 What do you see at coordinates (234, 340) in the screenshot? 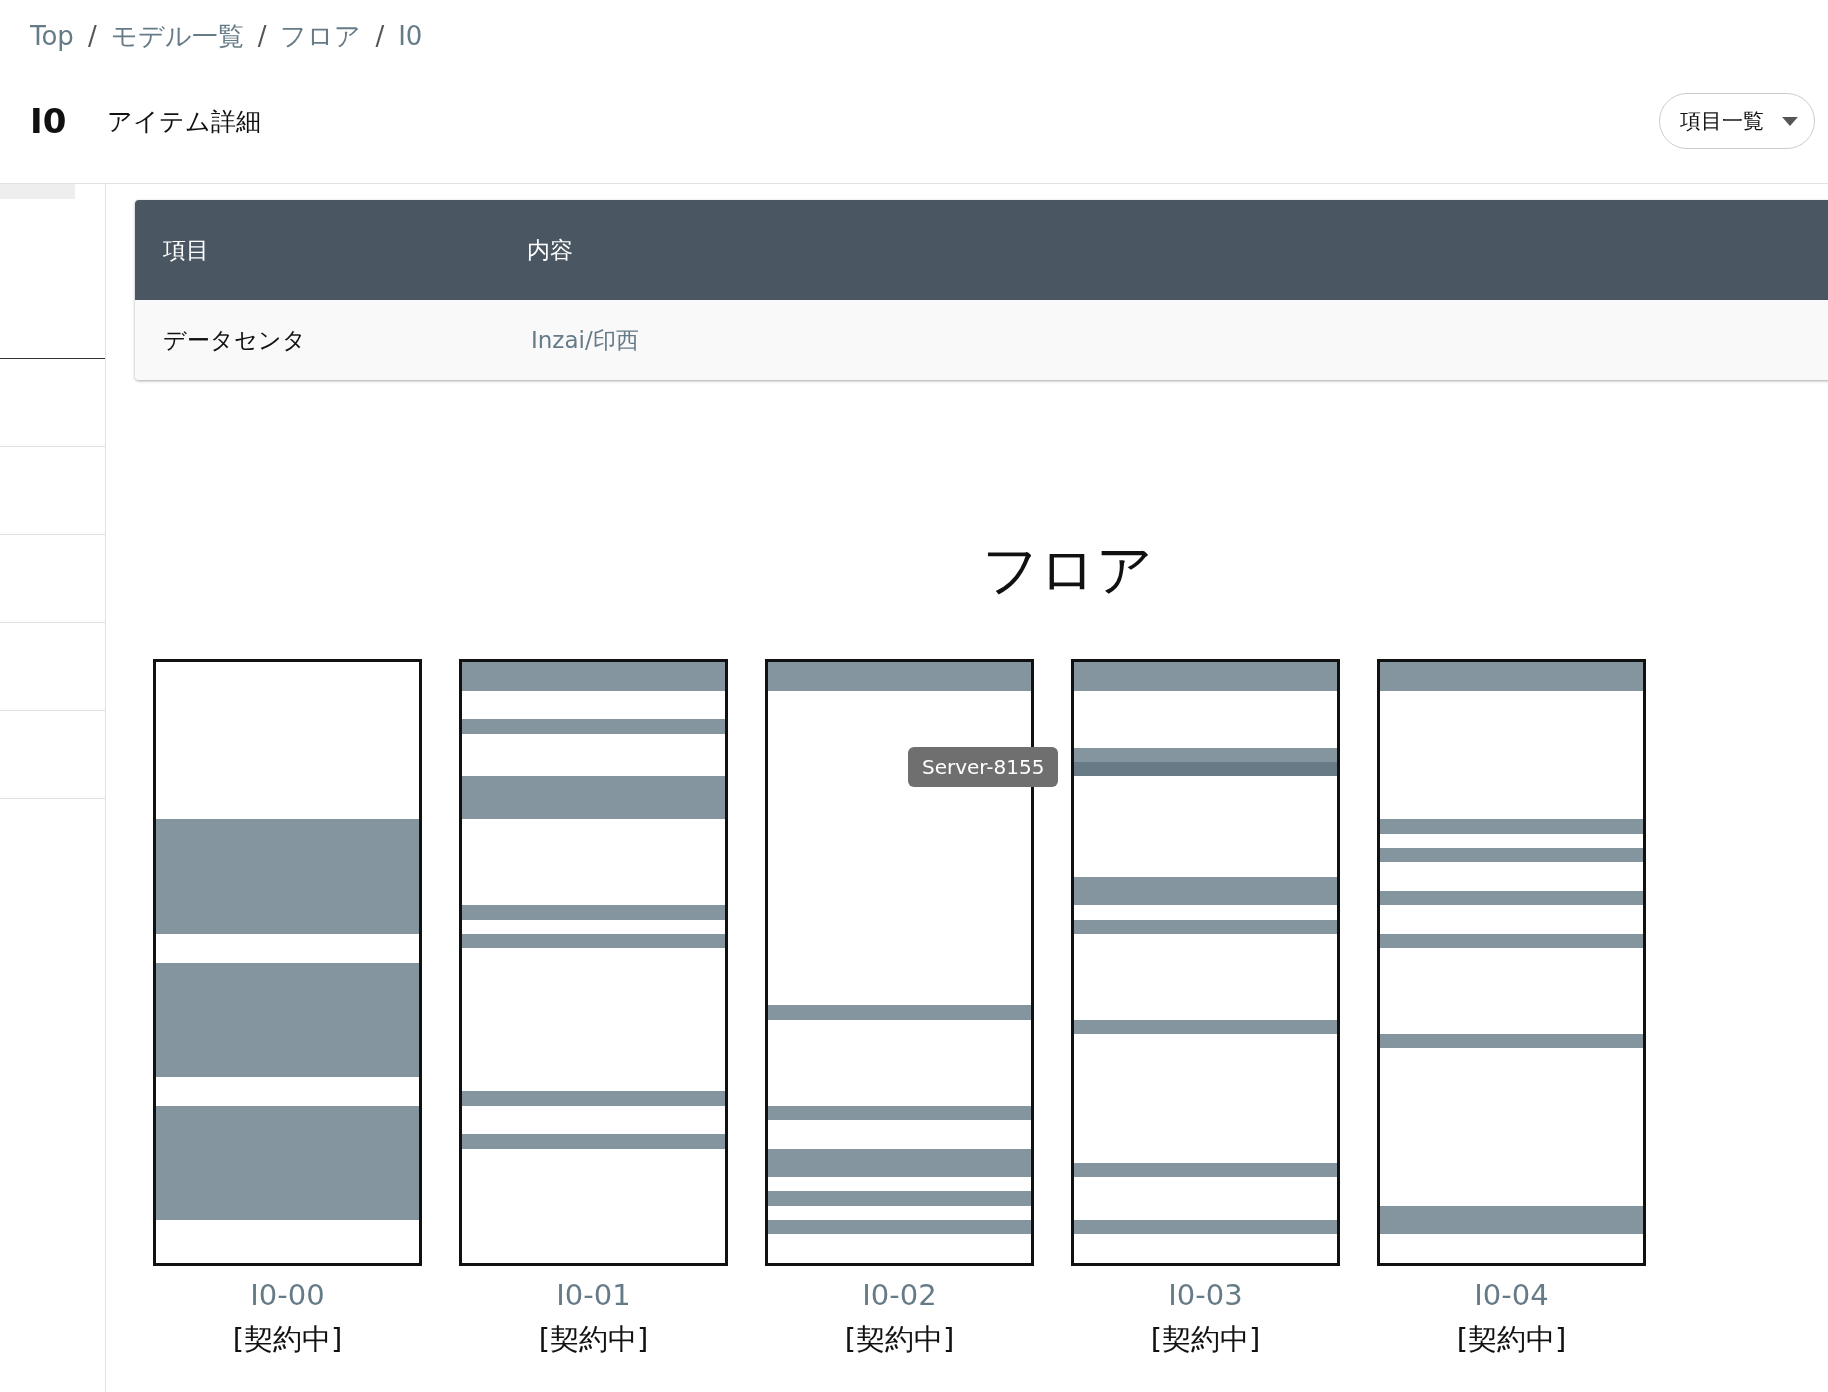
I see `table-cell-text: データセンタ` at bounding box center [234, 340].